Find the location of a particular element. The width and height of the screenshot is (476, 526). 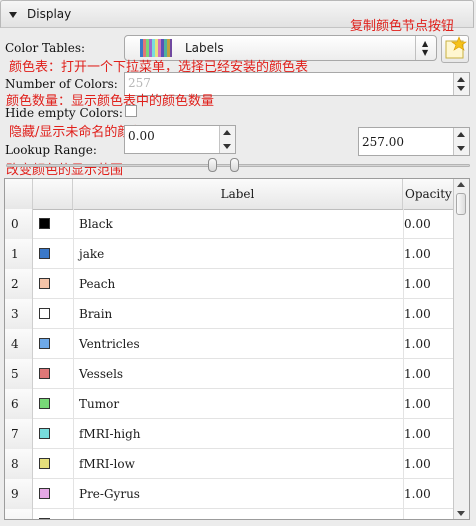

row-index: 6 is located at coordinates (15, 404).